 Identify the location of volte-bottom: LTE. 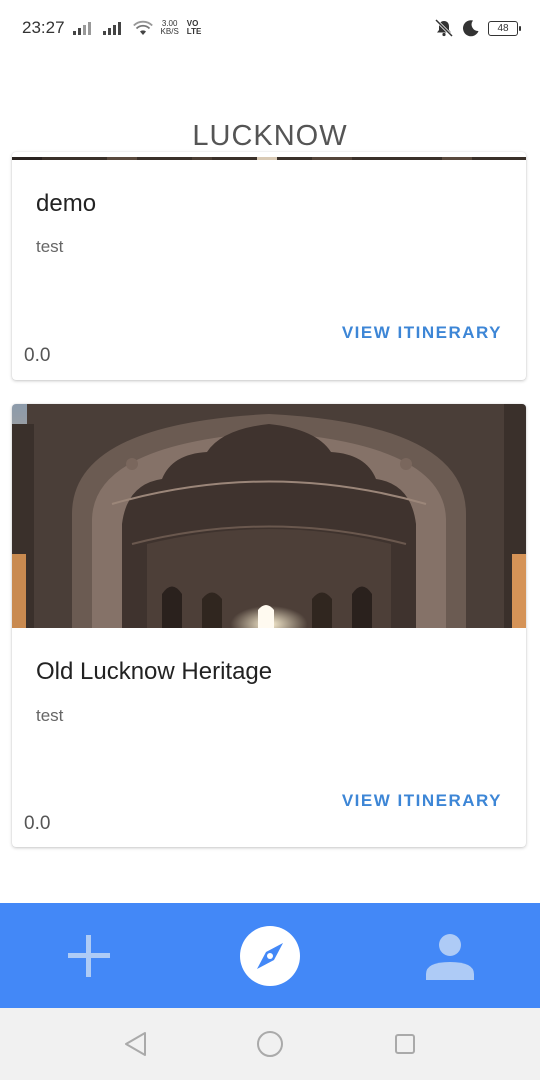
(194, 31).